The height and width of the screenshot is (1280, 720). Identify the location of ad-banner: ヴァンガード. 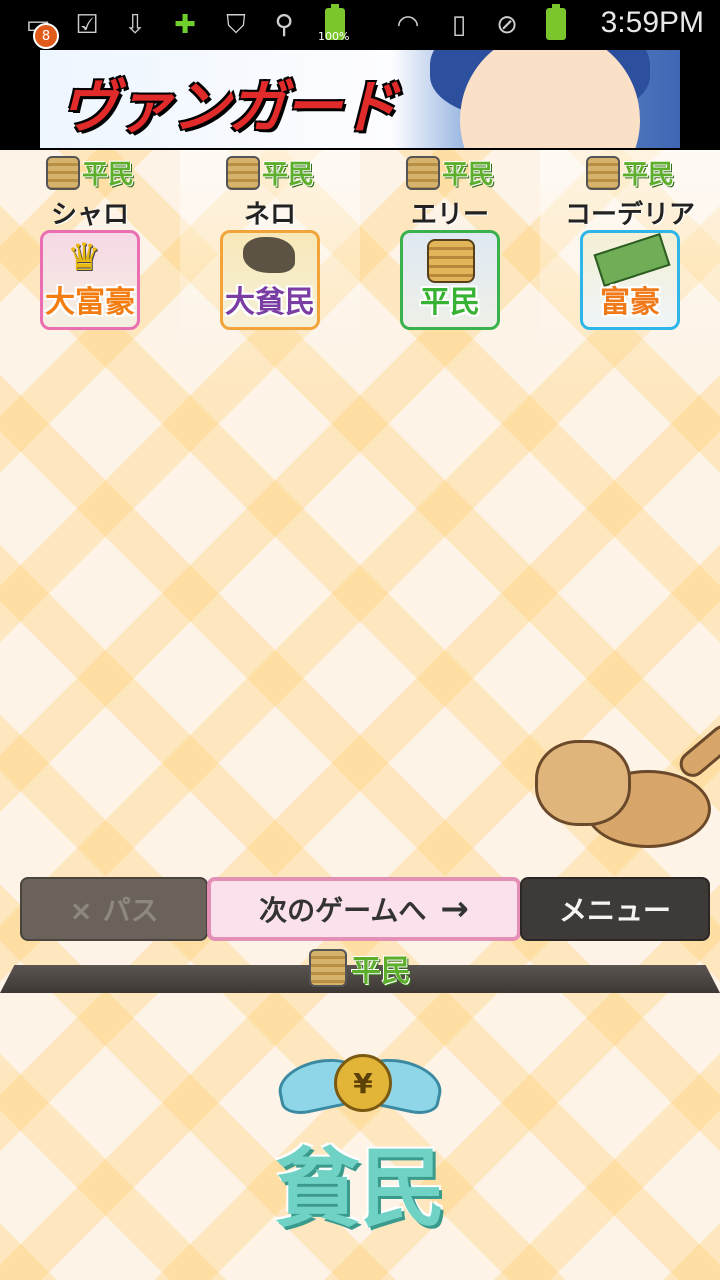
(360, 99).